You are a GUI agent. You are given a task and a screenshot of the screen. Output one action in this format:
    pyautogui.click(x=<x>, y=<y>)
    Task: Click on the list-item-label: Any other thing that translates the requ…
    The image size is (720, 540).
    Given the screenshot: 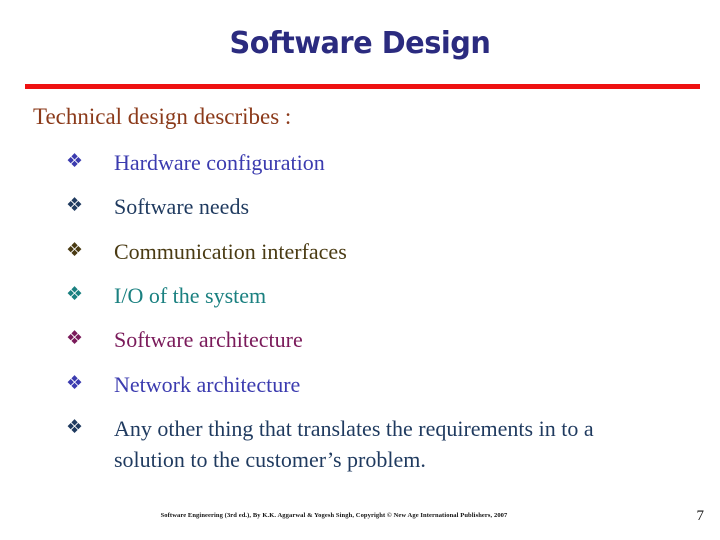 What is the action you would take?
    pyautogui.click(x=354, y=444)
    